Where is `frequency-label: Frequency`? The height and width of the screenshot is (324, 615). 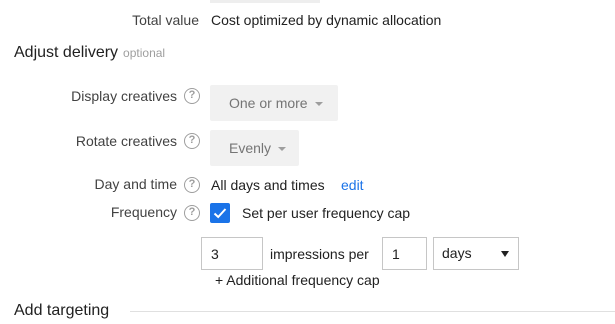
frequency-label: Frequency is located at coordinates (143, 212).